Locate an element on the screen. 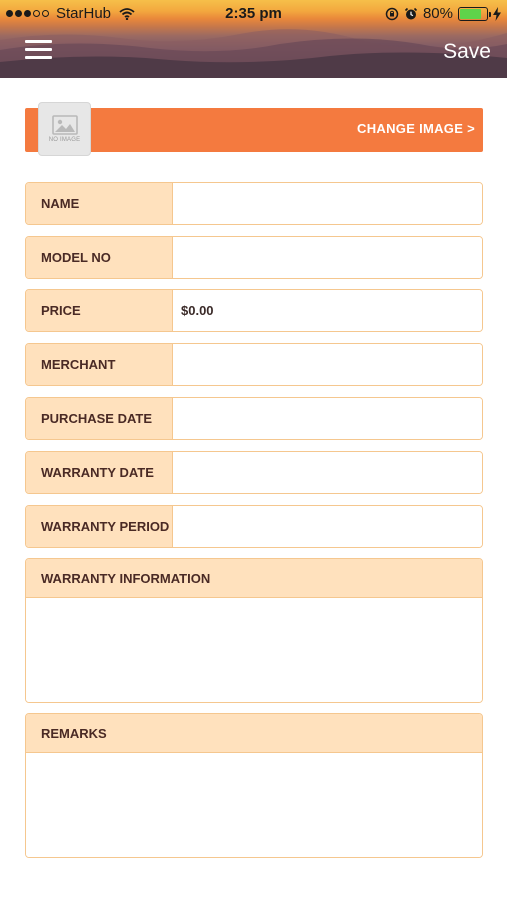  no-image-text: NO IMAGE is located at coordinates (64, 140).